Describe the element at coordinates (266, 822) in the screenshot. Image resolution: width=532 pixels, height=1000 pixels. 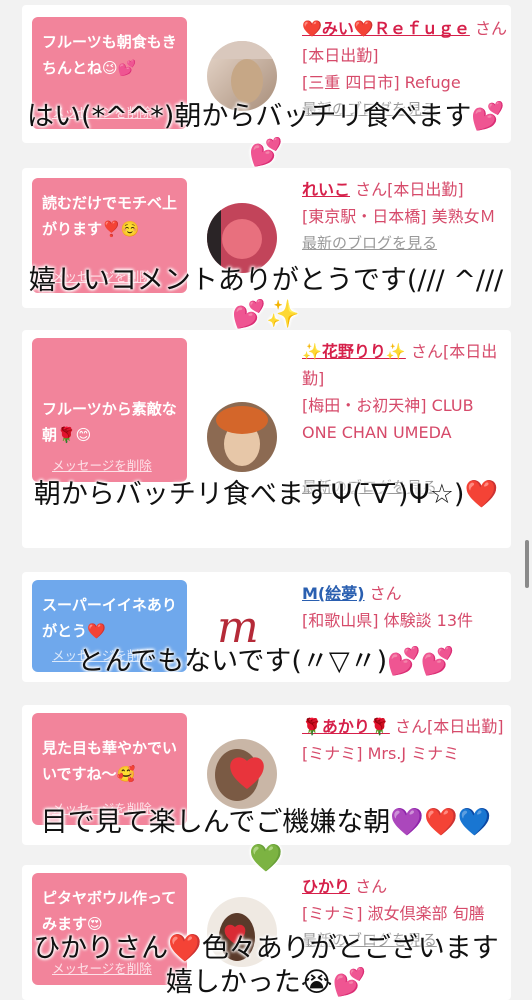
I see `reply-caption: 目で見て楽しんでご機嫌な朝💜❤️💙` at that location.